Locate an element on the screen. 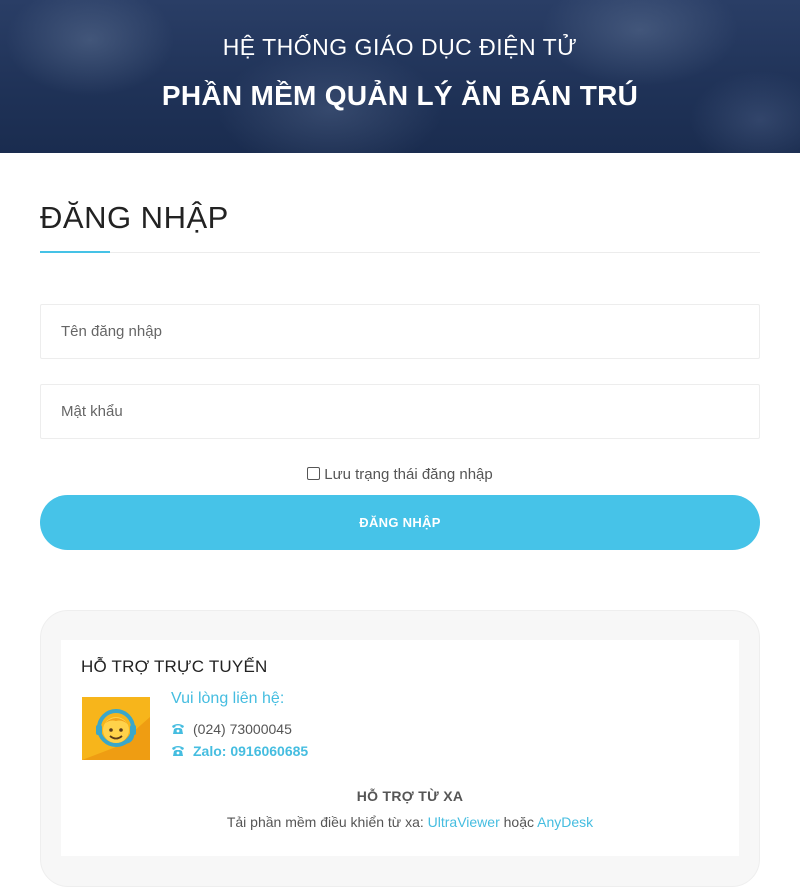 The height and width of the screenshot is (887, 800). phone-row: (024) 73000045 is located at coordinates (231, 729).